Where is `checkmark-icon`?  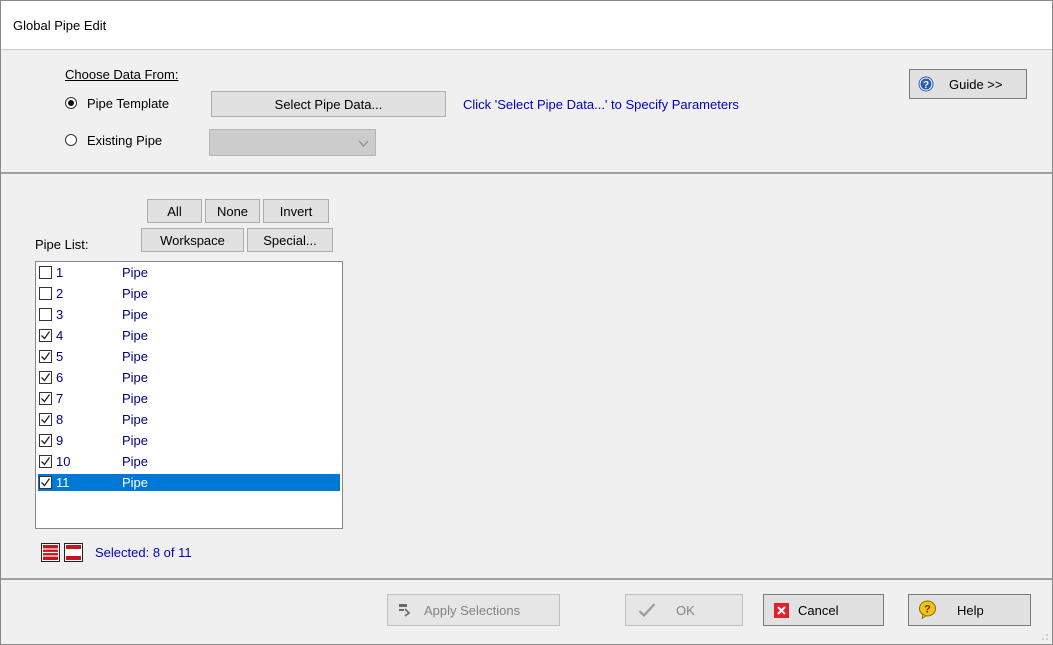 checkmark-icon is located at coordinates (647, 610).